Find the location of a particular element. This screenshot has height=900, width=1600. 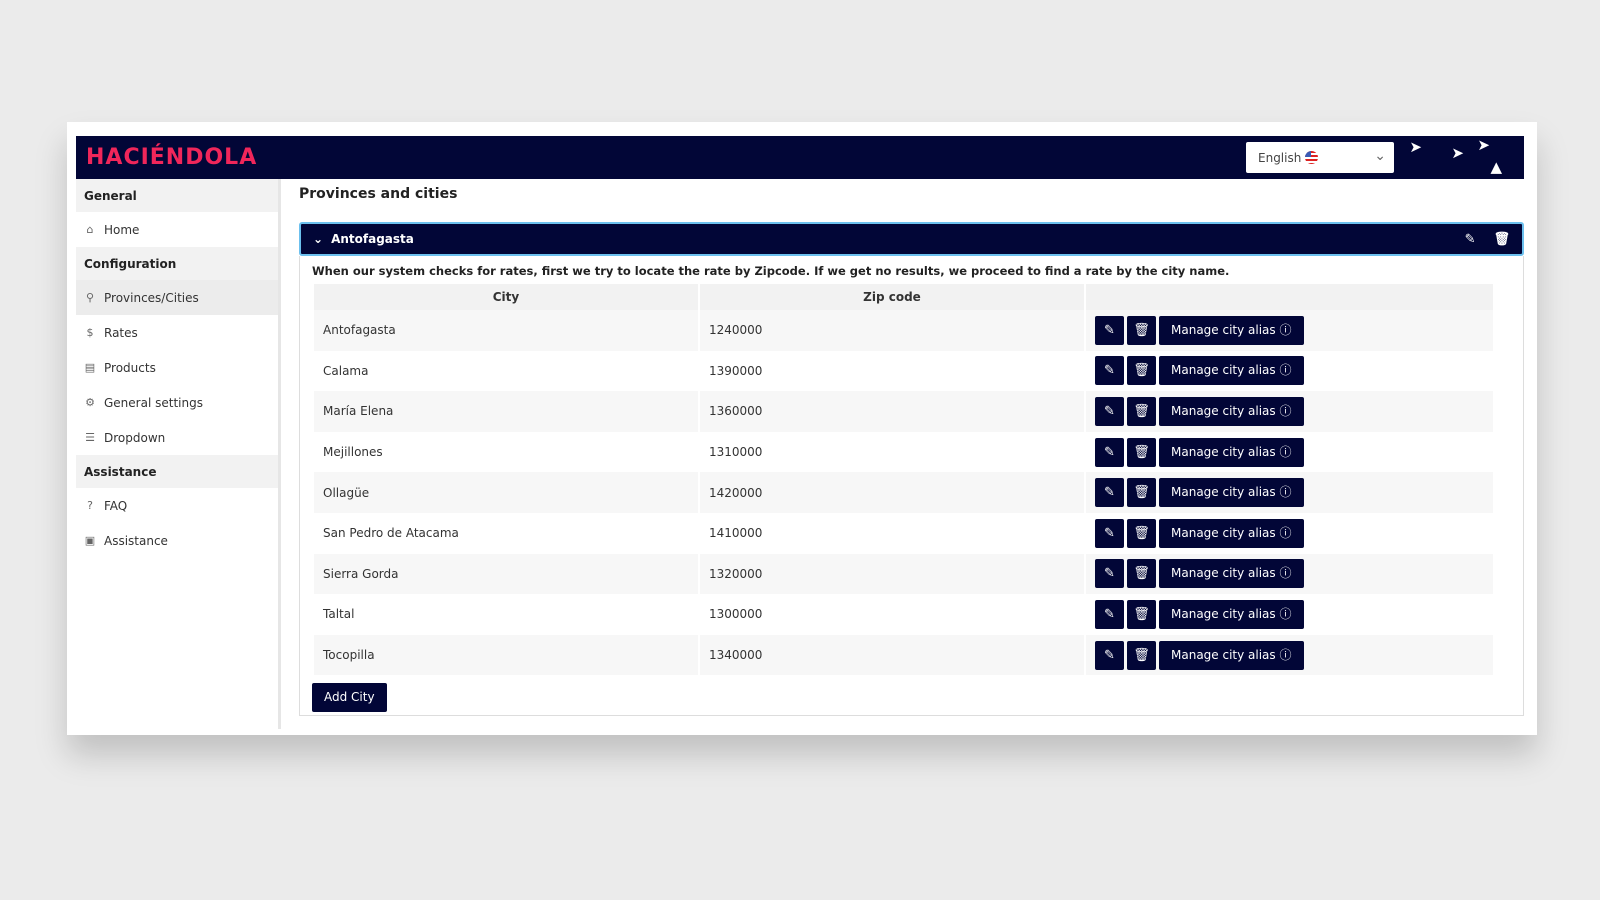

sidebar-item-general-settings: ⚙ General settings is located at coordinates (177, 402).